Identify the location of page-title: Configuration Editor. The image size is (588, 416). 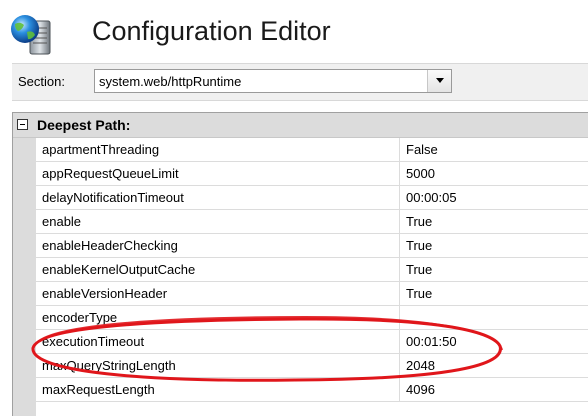
(211, 31).